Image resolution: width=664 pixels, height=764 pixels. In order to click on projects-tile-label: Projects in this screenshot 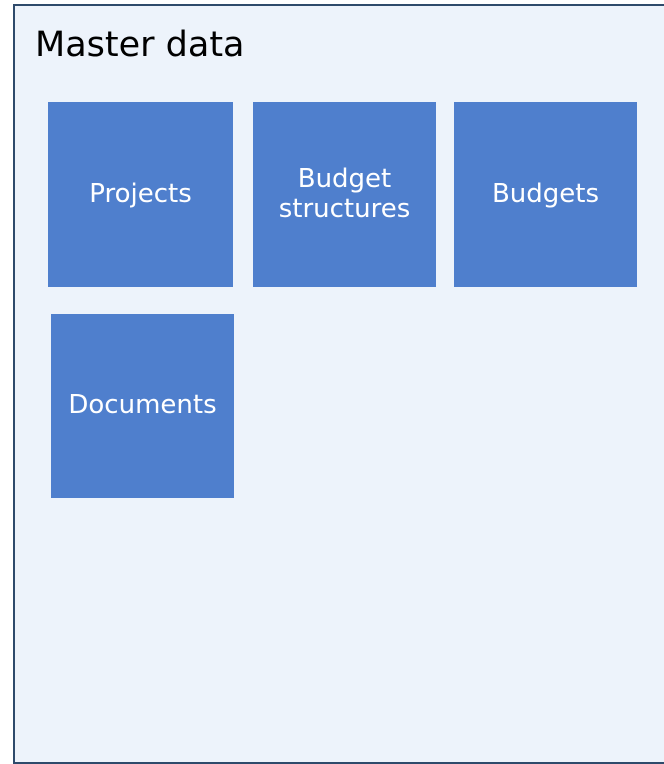, I will do `click(140, 193)`.